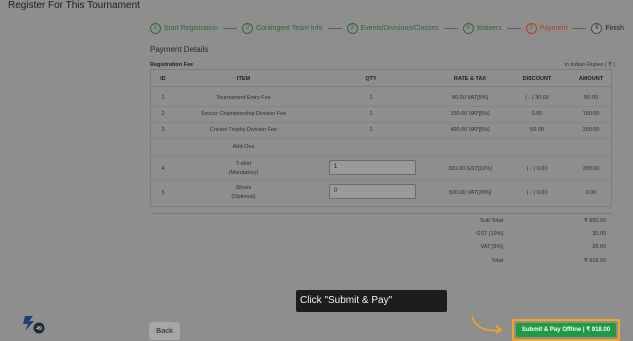 The width and height of the screenshot is (633, 341). Describe the element at coordinates (163, 169) in the screenshot. I see `row-id: 4` at that location.